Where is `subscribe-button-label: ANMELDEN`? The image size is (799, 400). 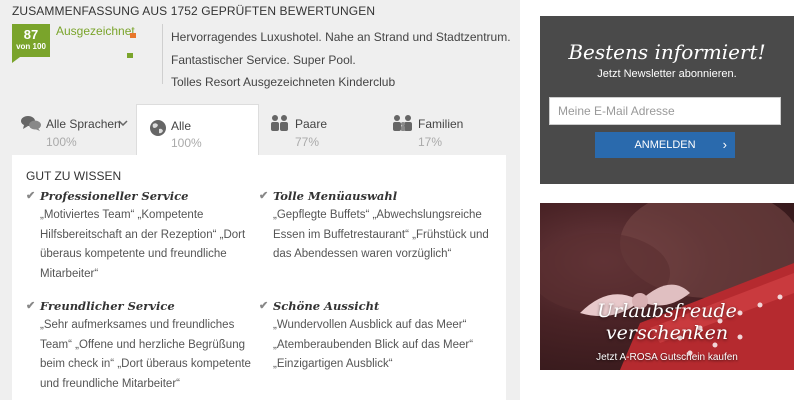
subscribe-button-label: ANMELDEN is located at coordinates (665, 145).